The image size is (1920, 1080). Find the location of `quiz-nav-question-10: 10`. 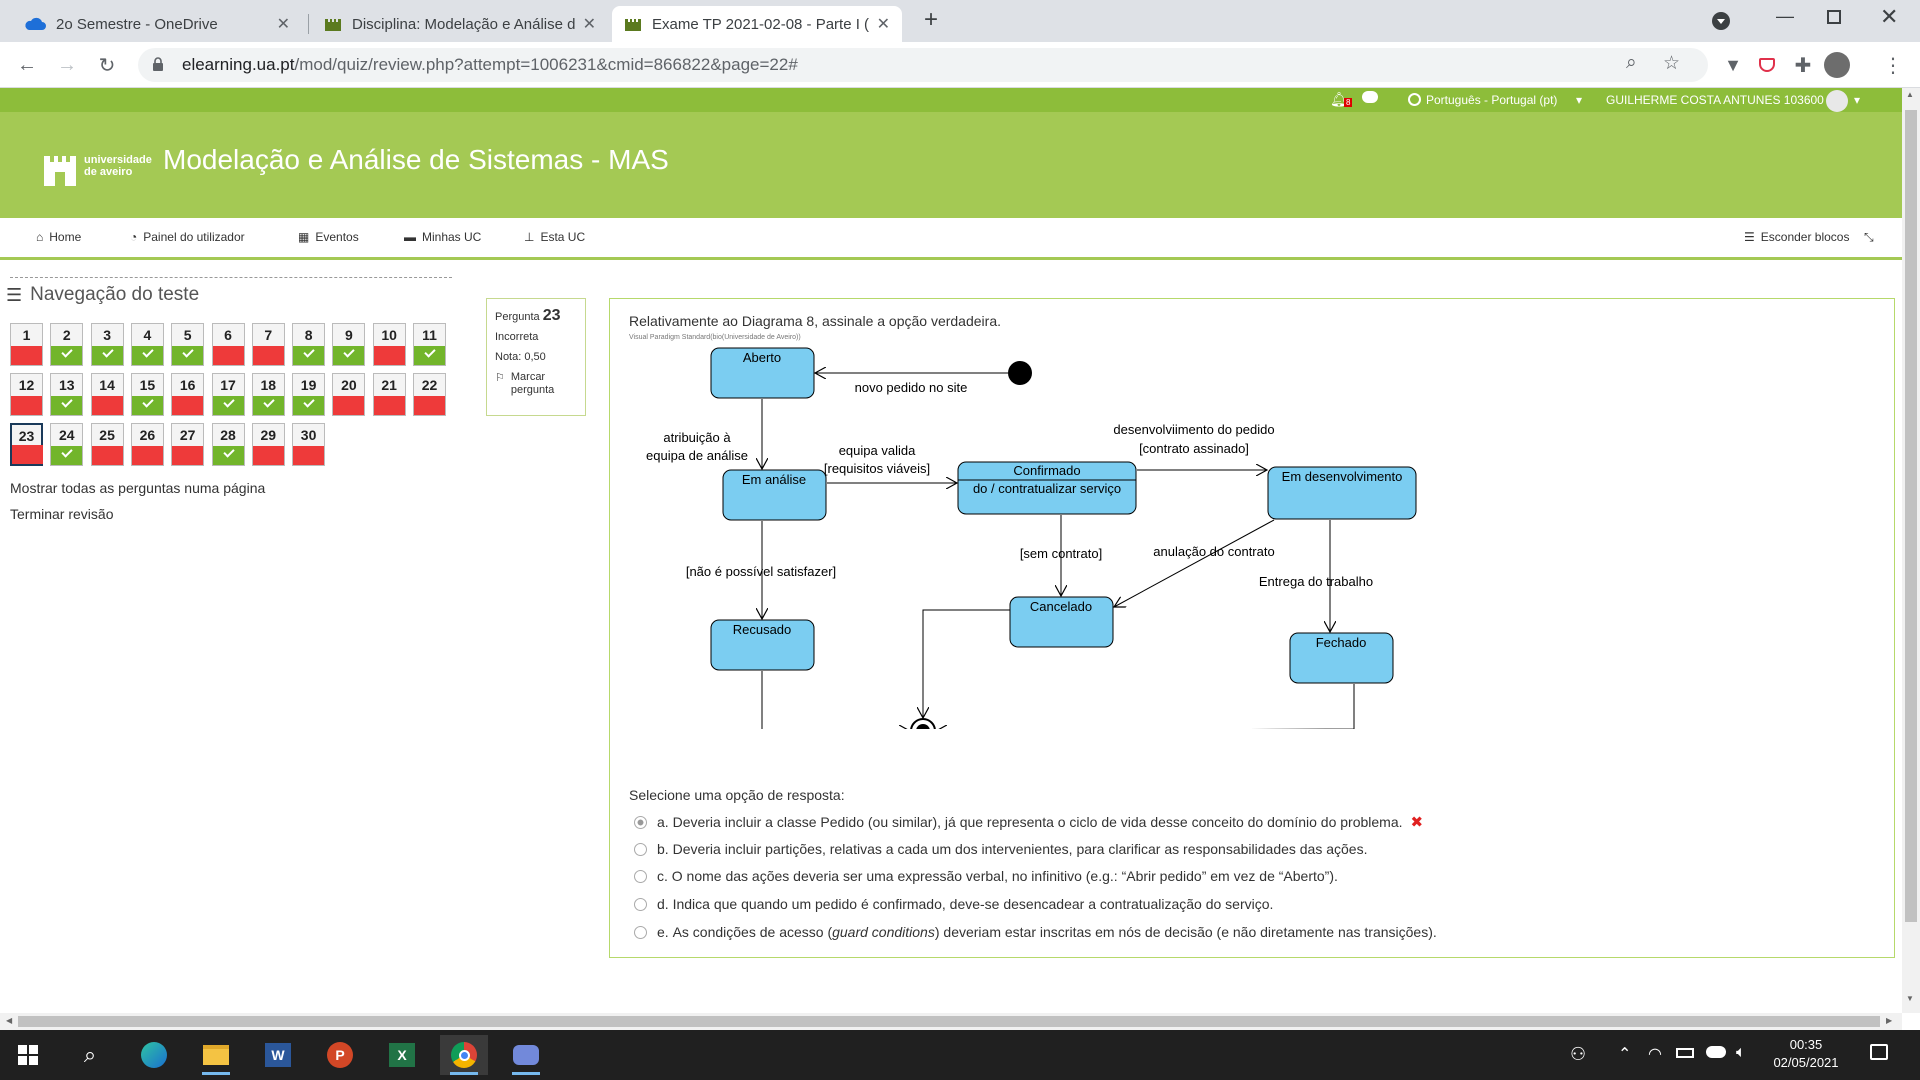

quiz-nav-question-10: 10 is located at coordinates (389, 344).